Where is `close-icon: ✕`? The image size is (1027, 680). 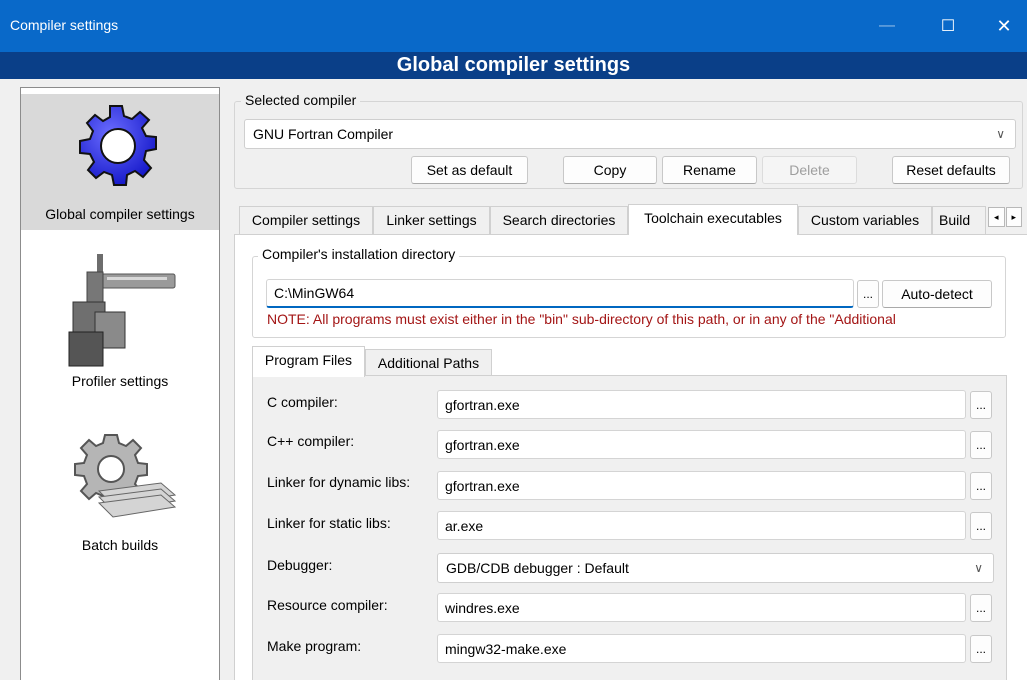
close-icon: ✕ is located at coordinates (1004, 25).